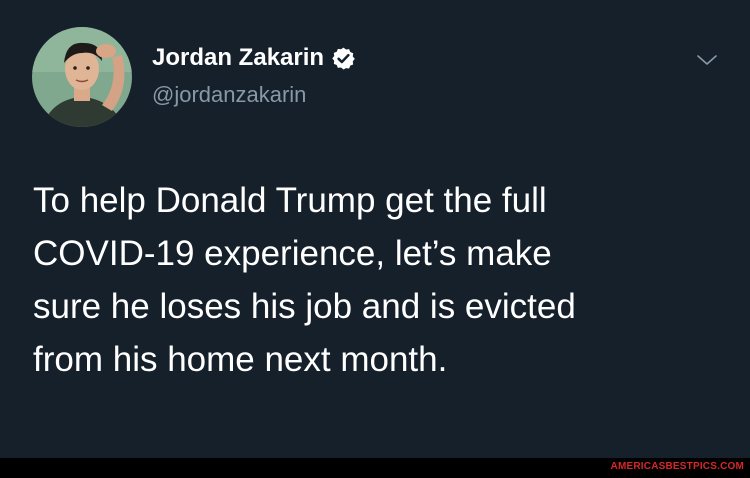 The height and width of the screenshot is (478, 750). What do you see at coordinates (707, 60) in the screenshot?
I see `chevron-down-icon` at bounding box center [707, 60].